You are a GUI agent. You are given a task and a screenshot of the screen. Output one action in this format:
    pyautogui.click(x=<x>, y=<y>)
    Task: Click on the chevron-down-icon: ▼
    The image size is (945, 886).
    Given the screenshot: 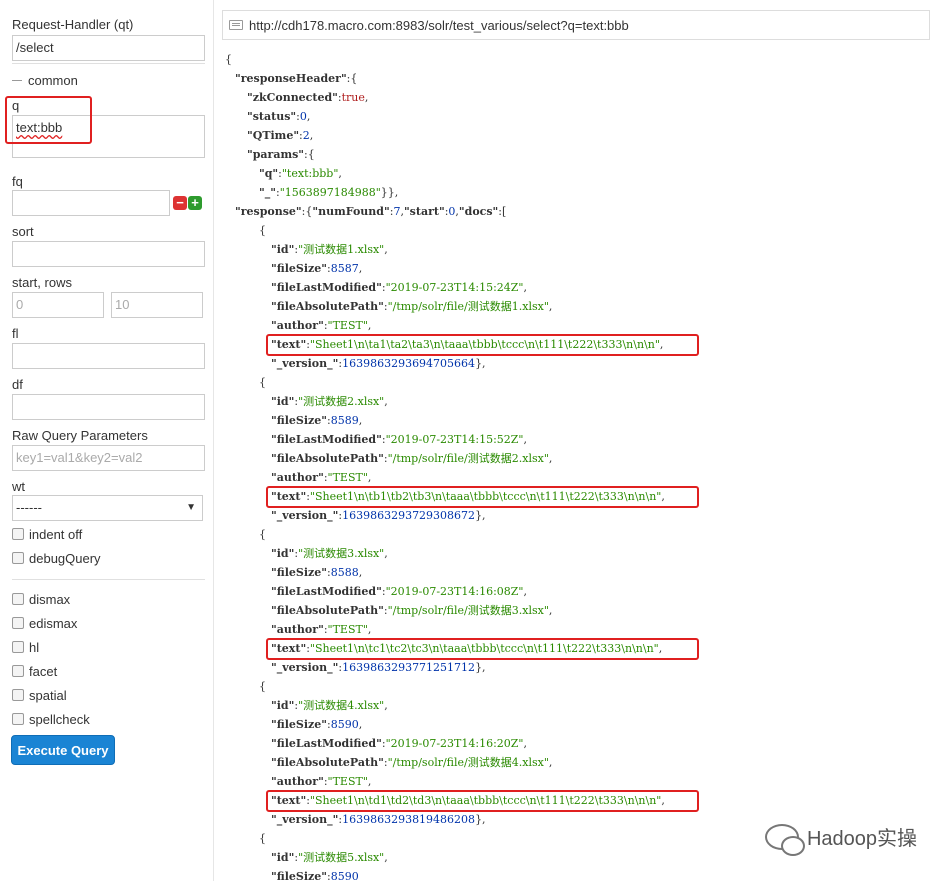 What is the action you would take?
    pyautogui.click(x=191, y=507)
    